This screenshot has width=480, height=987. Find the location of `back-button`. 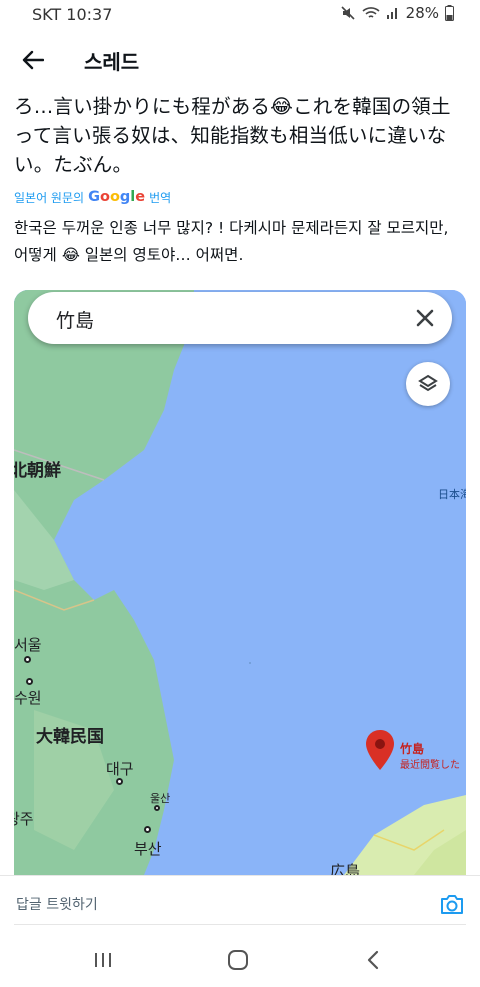

back-button is located at coordinates (33, 60).